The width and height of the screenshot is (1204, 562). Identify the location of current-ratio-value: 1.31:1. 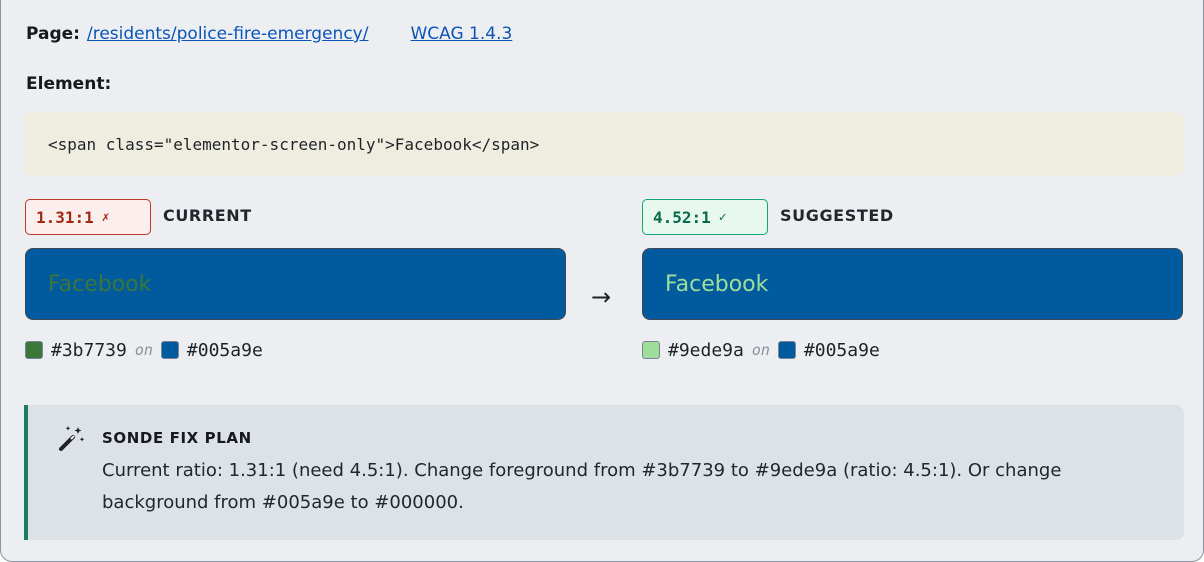
(65, 217).